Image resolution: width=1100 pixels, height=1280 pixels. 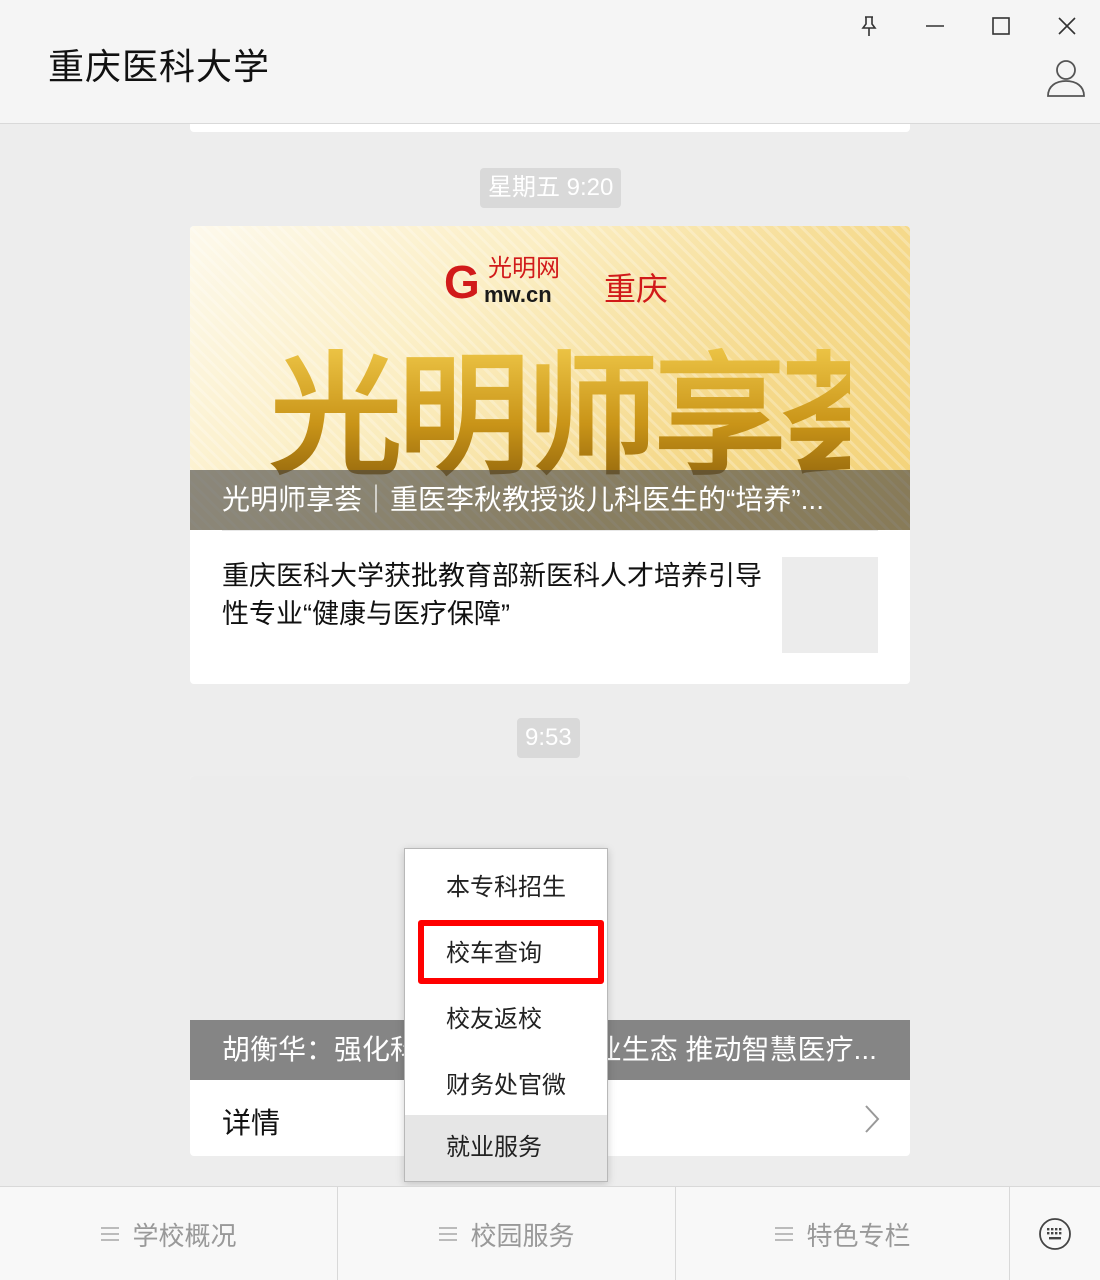 What do you see at coordinates (636, 289) in the screenshot?
I see `logo-city: 重庆` at bounding box center [636, 289].